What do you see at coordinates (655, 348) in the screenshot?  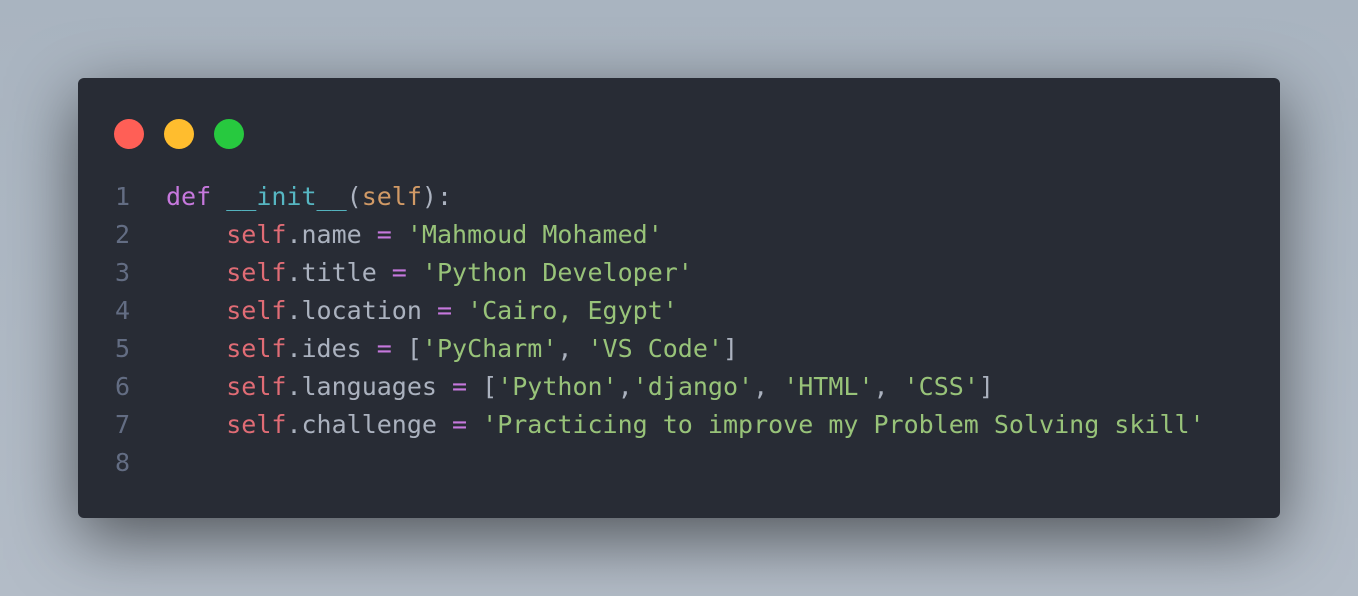 I see `code-token: 'VS Code'` at bounding box center [655, 348].